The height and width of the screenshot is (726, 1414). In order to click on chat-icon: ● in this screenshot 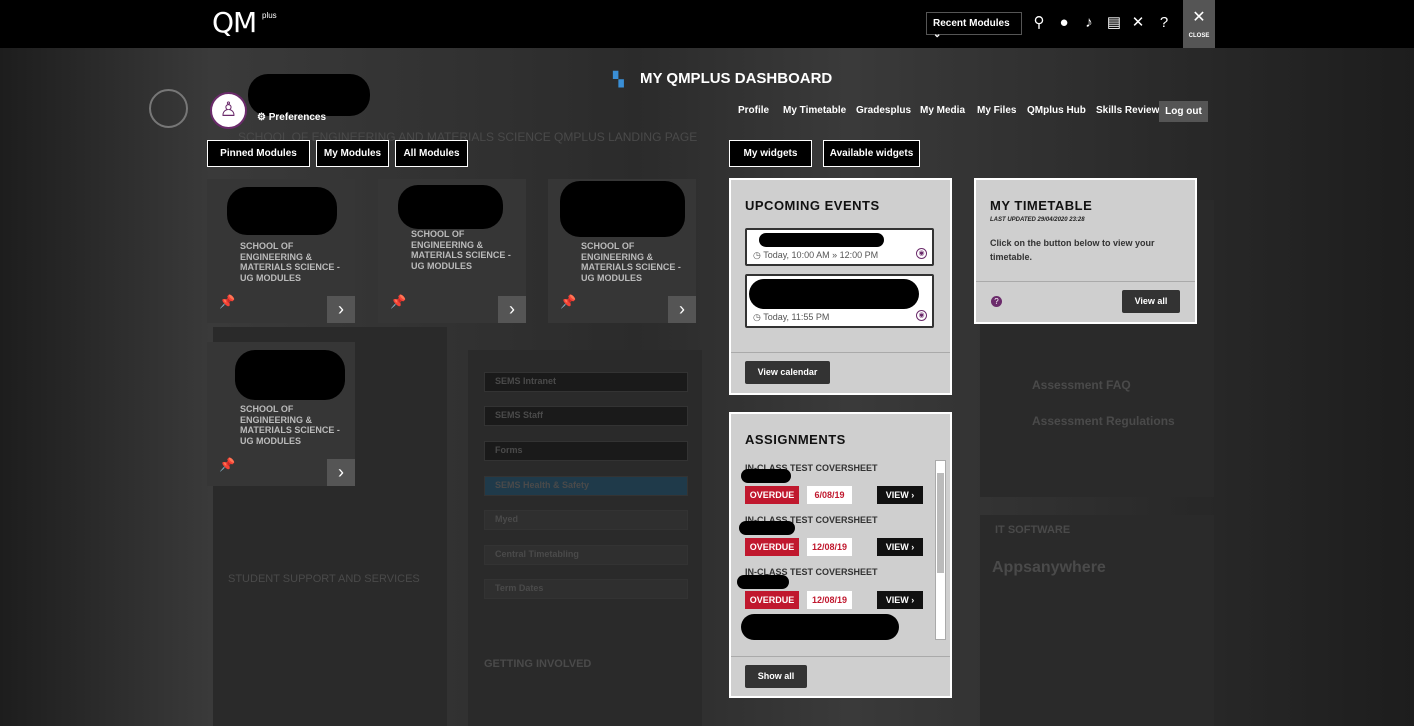, I will do `click(1064, 23)`.